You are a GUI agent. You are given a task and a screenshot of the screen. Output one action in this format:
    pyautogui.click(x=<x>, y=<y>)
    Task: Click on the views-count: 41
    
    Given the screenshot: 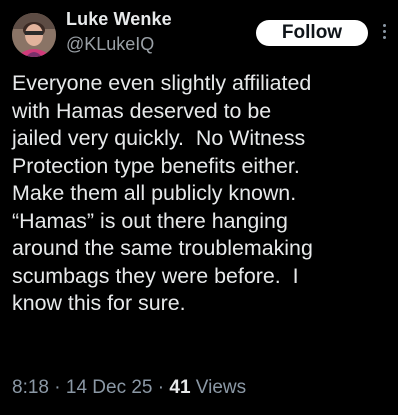 What is the action you would take?
    pyautogui.click(x=180, y=387)
    